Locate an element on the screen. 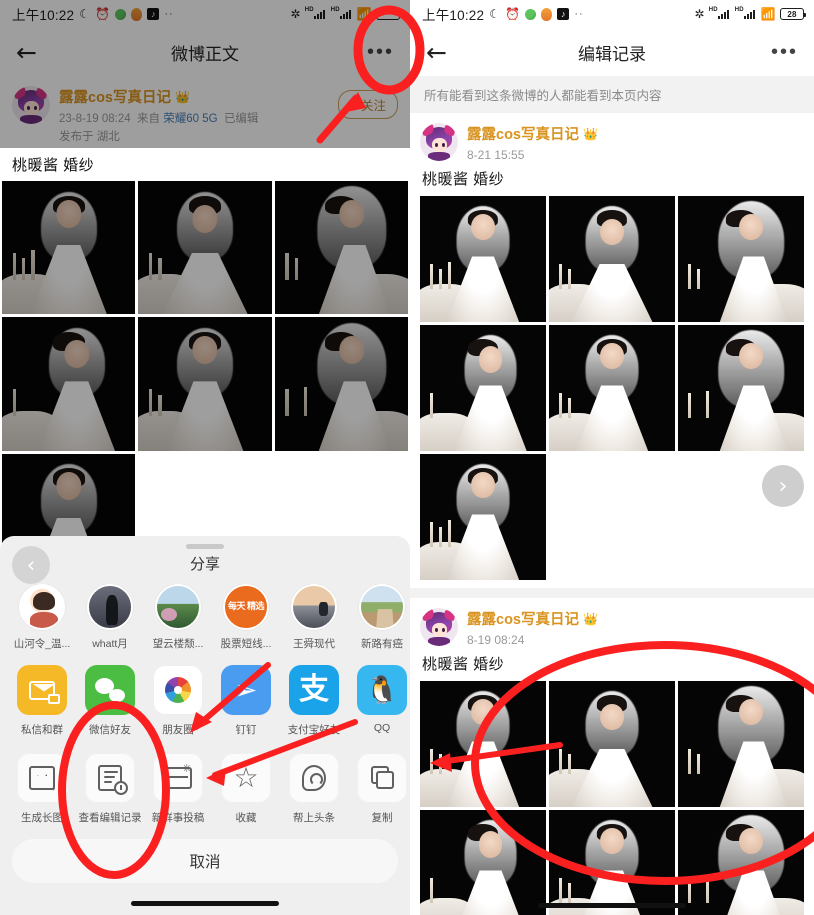  contact-name: 王舜现代 is located at coordinates (314, 644).